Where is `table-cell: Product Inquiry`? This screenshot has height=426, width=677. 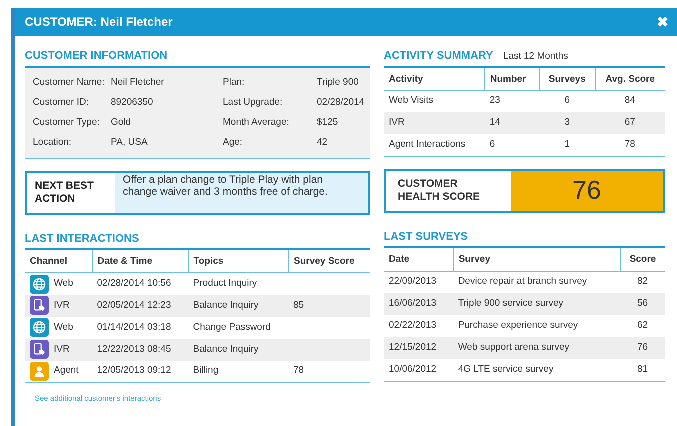
table-cell: Product Inquiry is located at coordinates (225, 283).